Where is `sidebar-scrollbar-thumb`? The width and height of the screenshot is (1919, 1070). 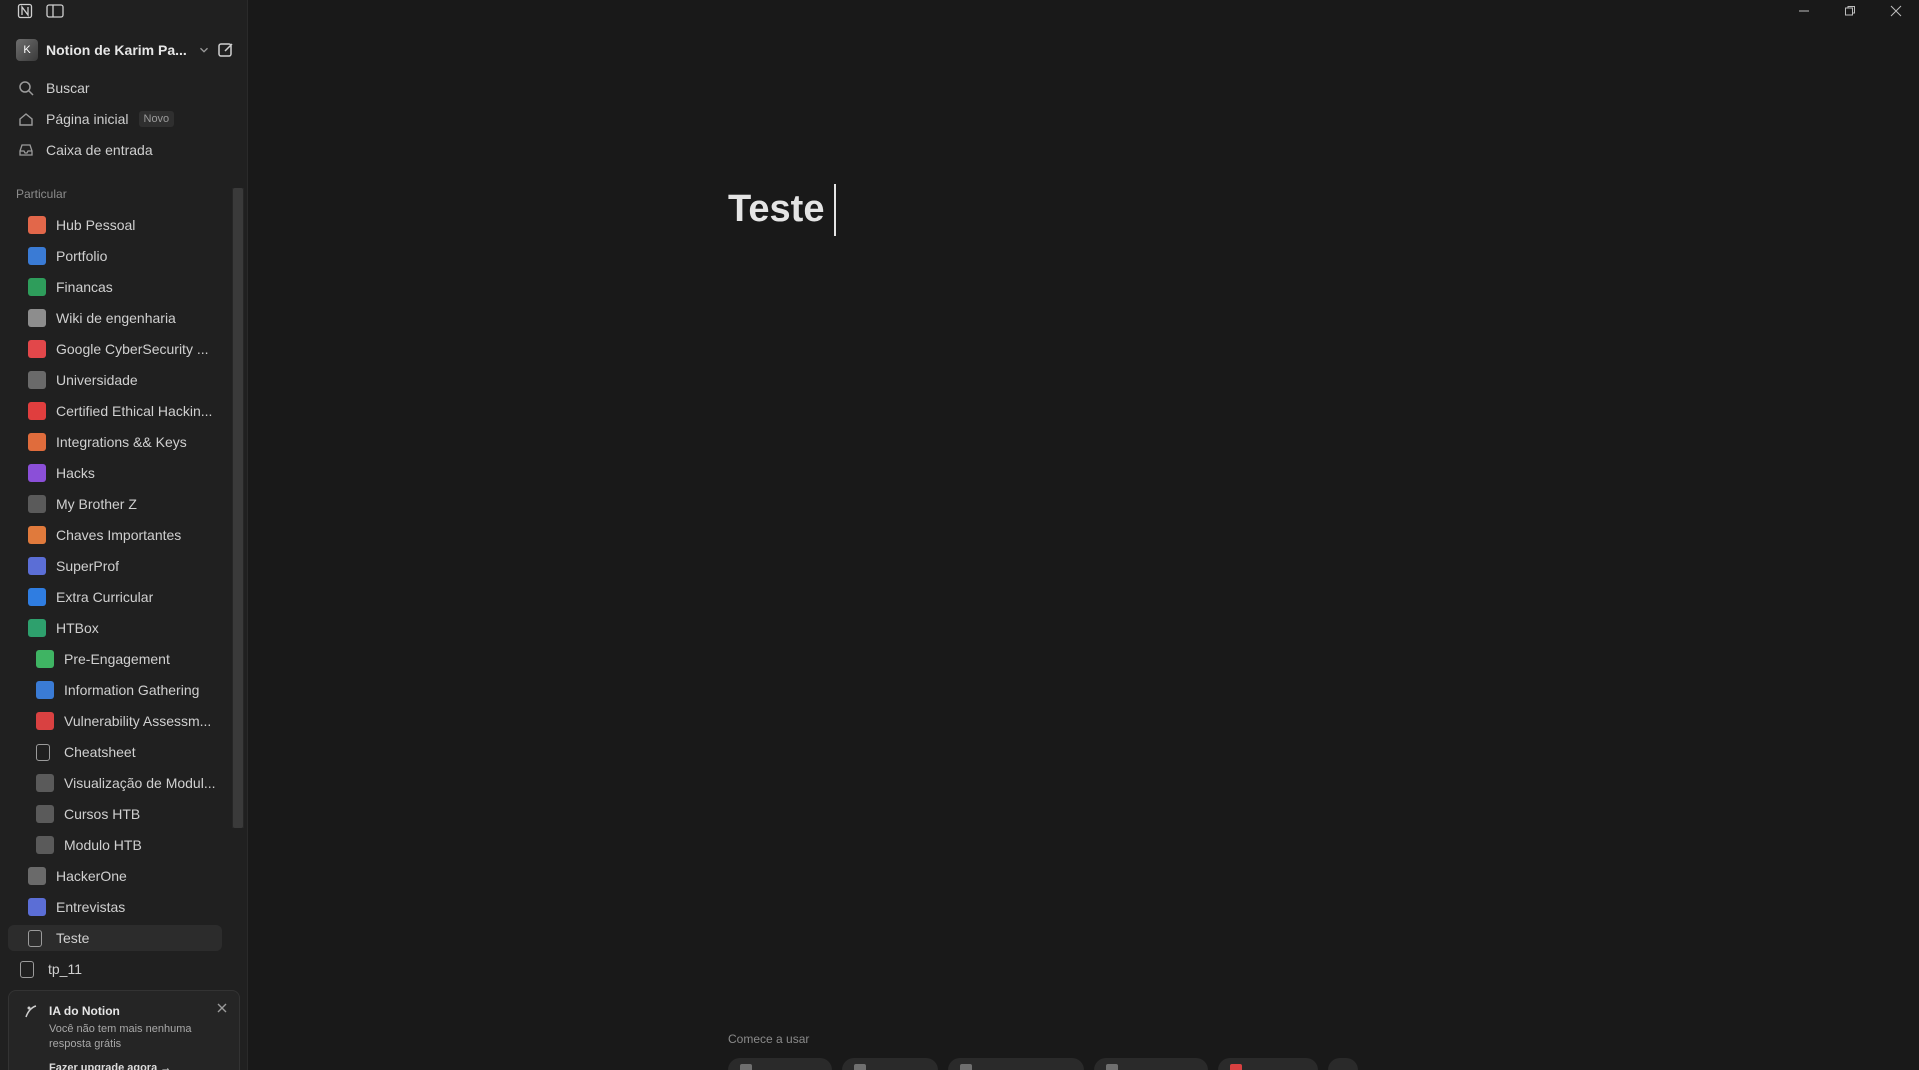
sidebar-scrollbar-thumb is located at coordinates (238, 508).